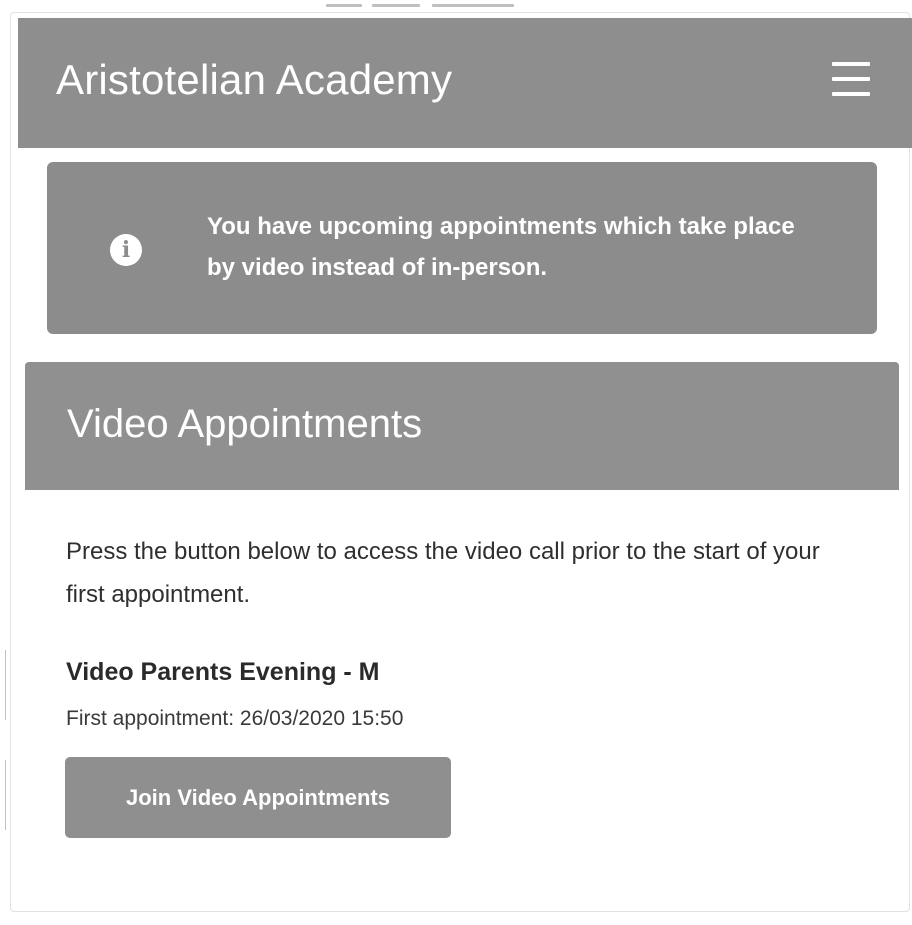 This screenshot has height=925, width=912. I want to click on info-icon: i, so click(126, 250).